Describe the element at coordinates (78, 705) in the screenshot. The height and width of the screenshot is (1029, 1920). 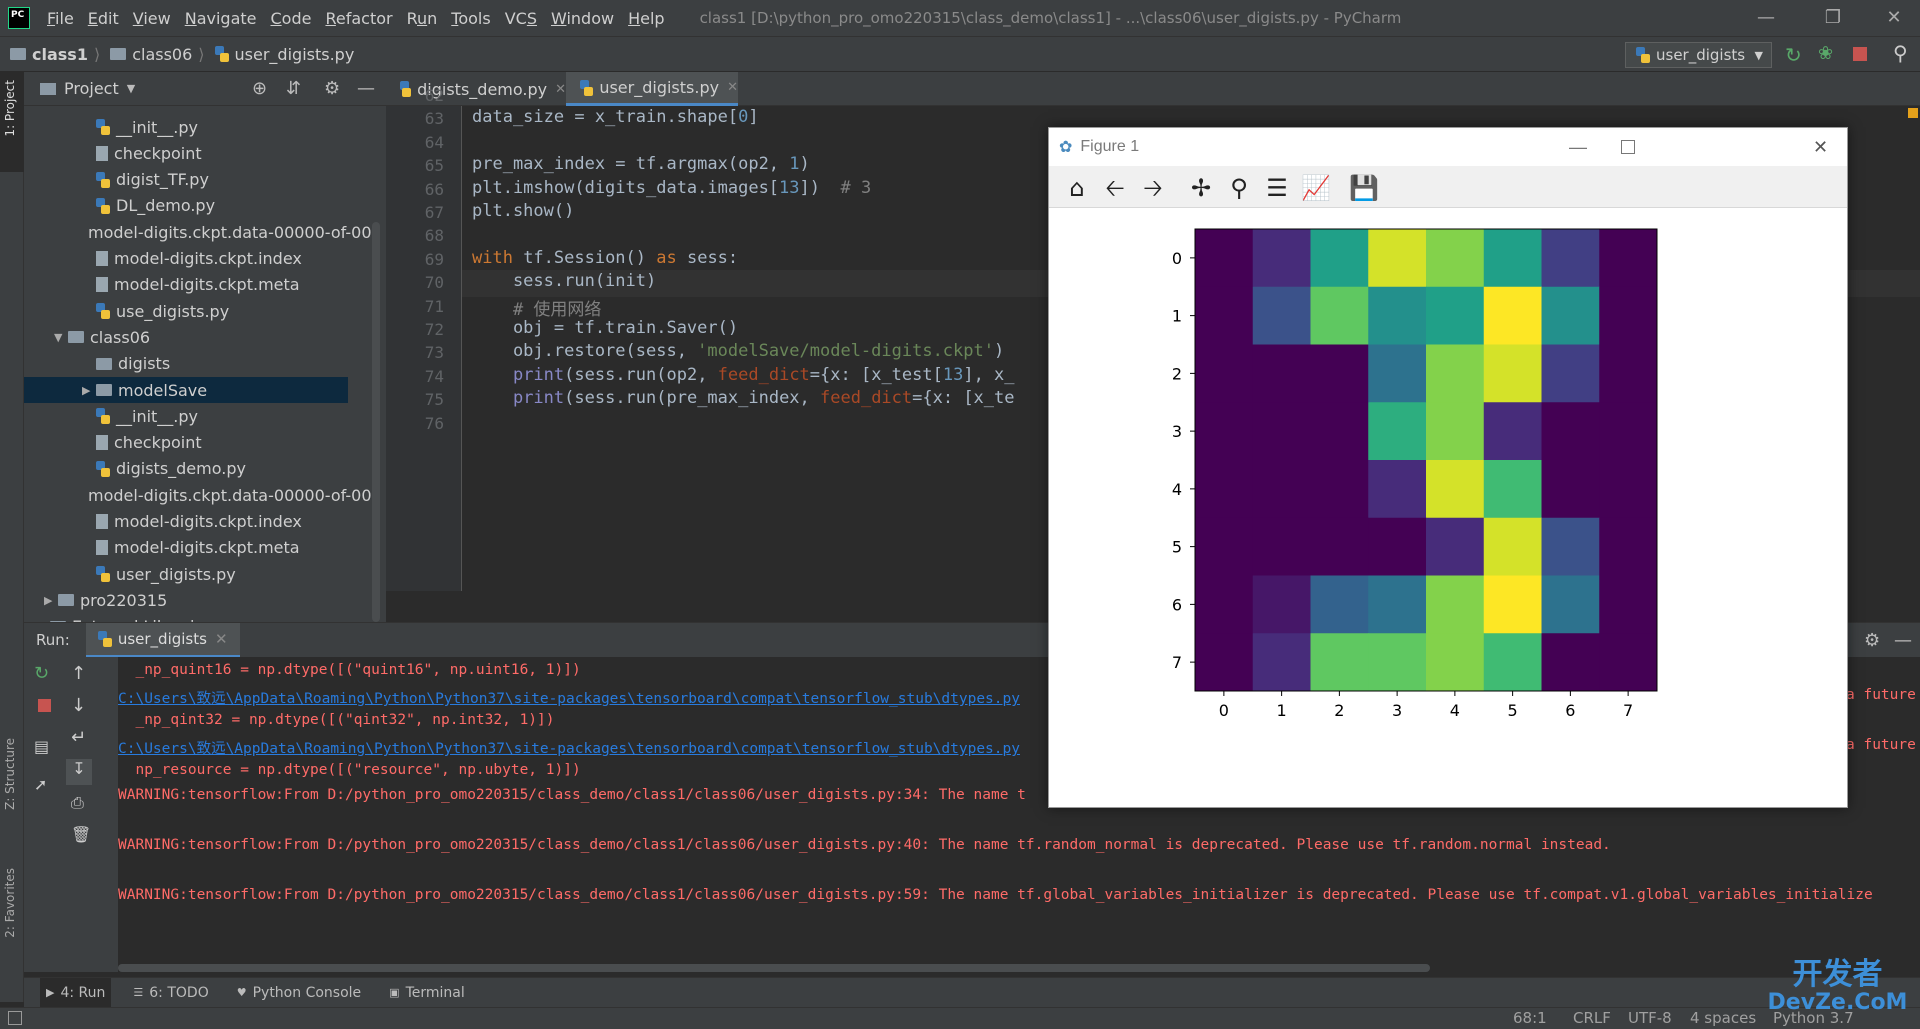
I see `down-arrow-icon: ↓` at that location.